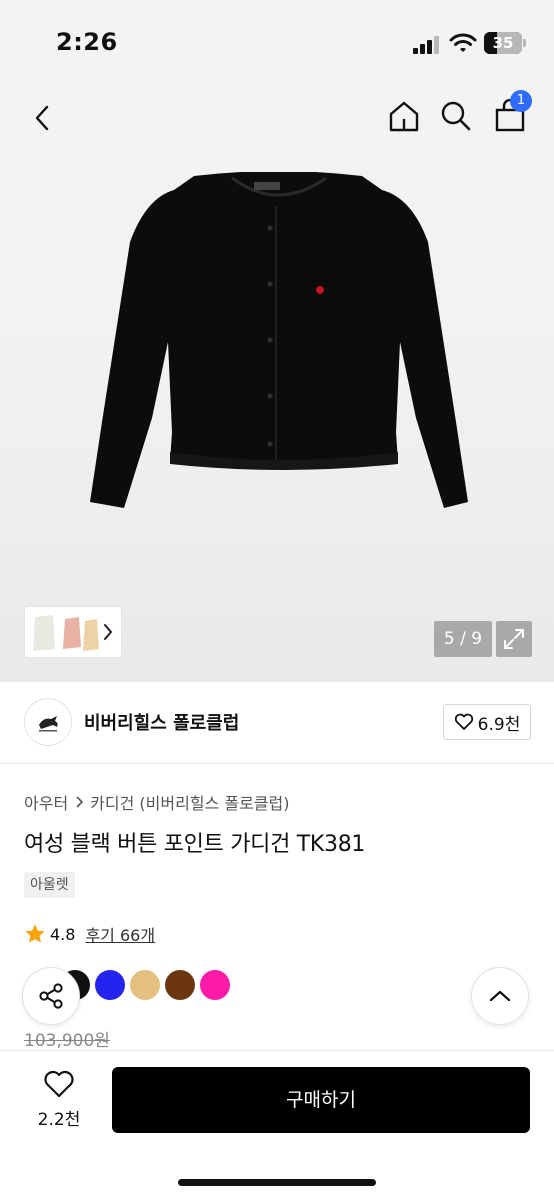 The height and width of the screenshot is (1200, 554). Describe the element at coordinates (66, 633) in the screenshot. I see `thumbnail-image` at that location.